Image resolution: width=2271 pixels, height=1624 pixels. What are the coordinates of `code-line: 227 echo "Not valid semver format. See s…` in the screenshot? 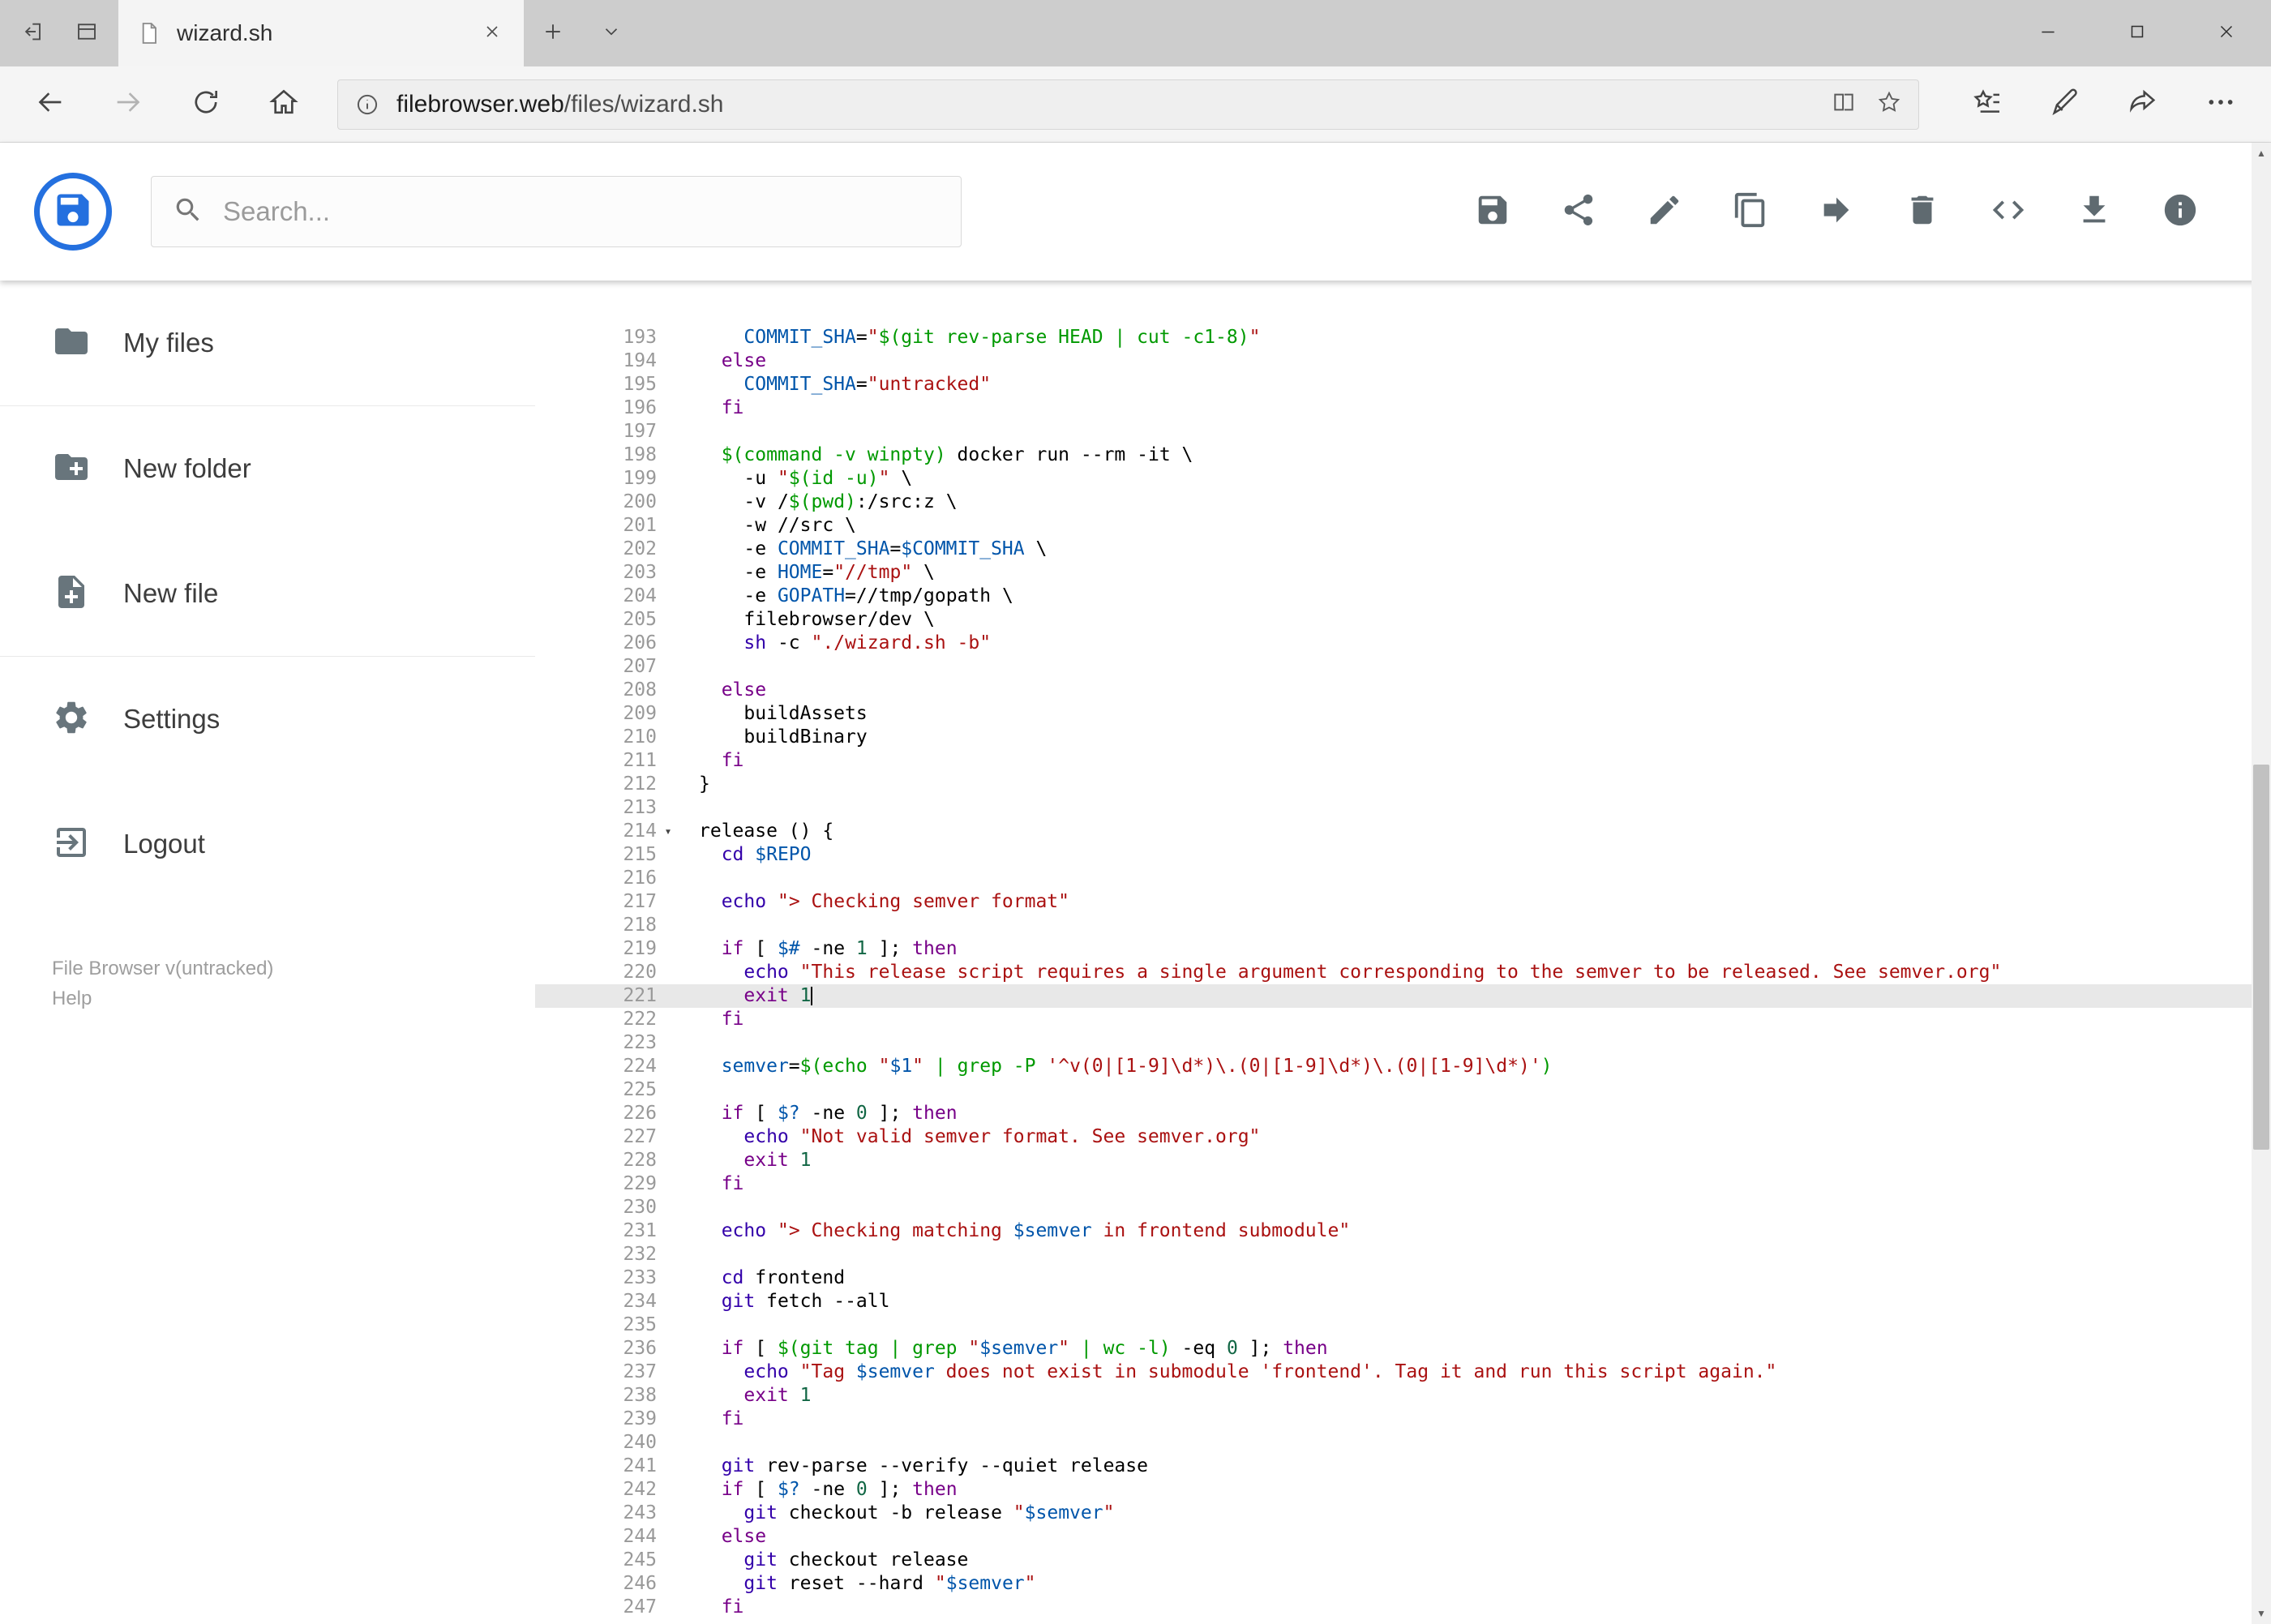 It's located at (1403, 1137).